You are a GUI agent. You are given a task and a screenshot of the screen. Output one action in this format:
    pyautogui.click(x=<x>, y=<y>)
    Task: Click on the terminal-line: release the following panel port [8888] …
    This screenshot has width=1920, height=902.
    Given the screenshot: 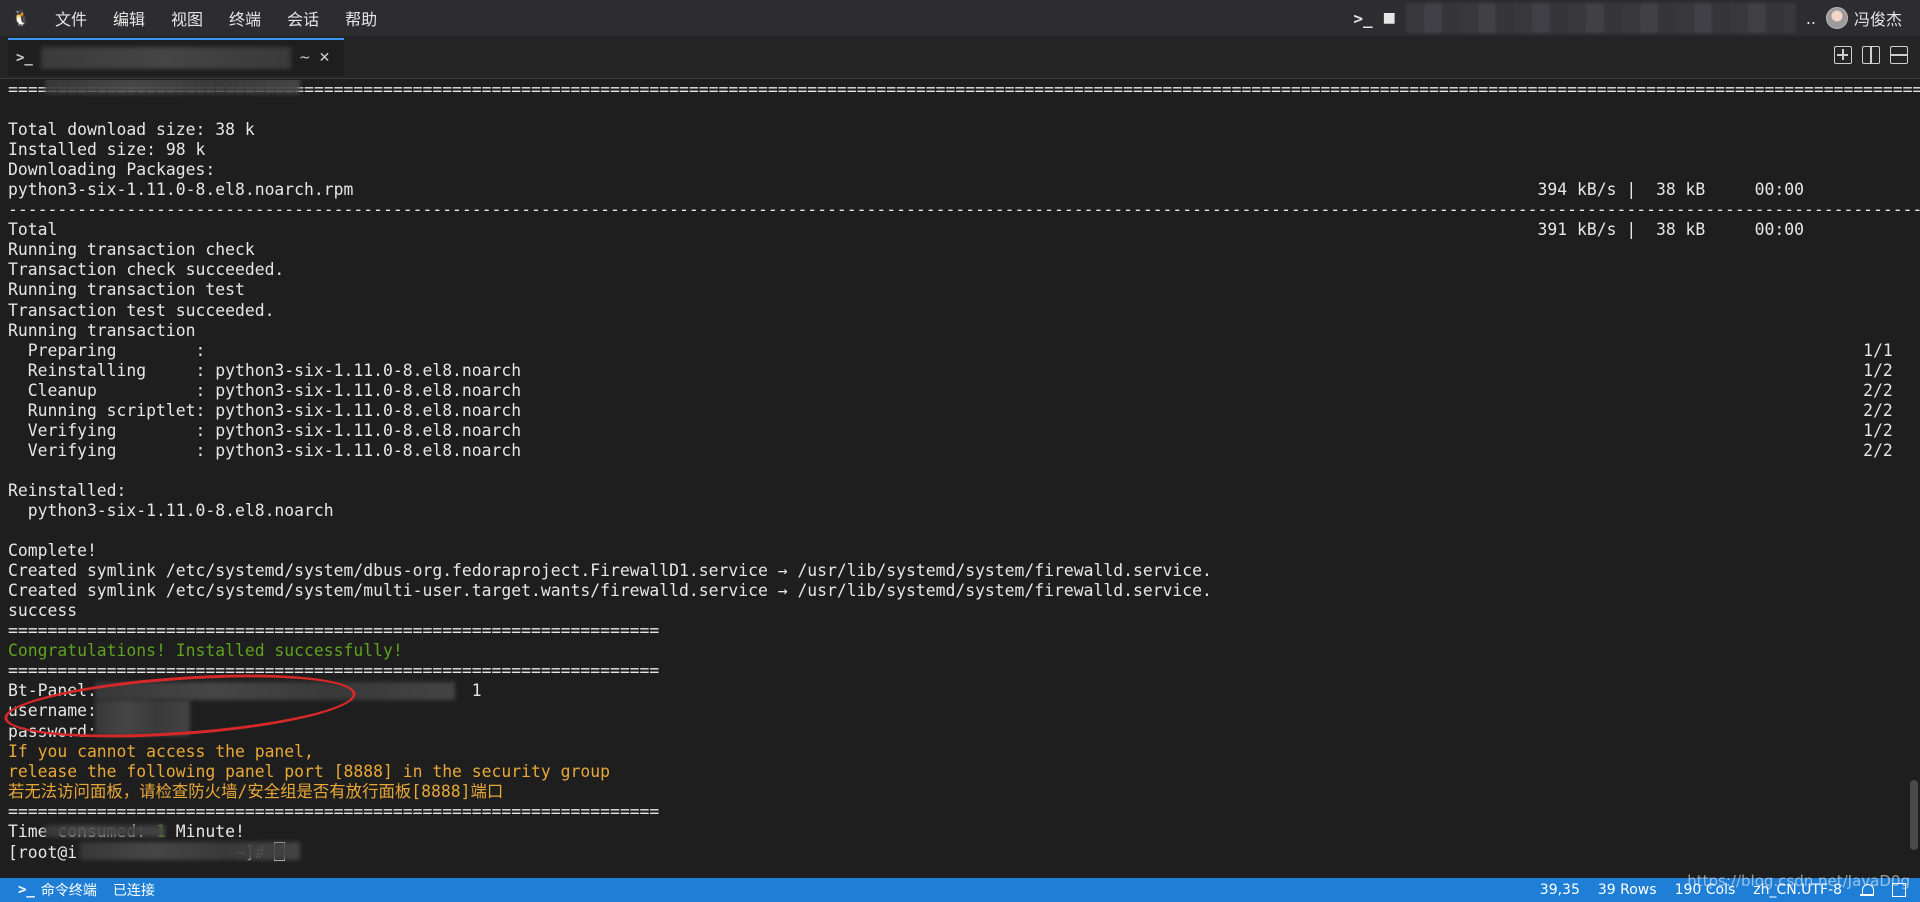 What is the action you would take?
    pyautogui.click(x=309, y=771)
    